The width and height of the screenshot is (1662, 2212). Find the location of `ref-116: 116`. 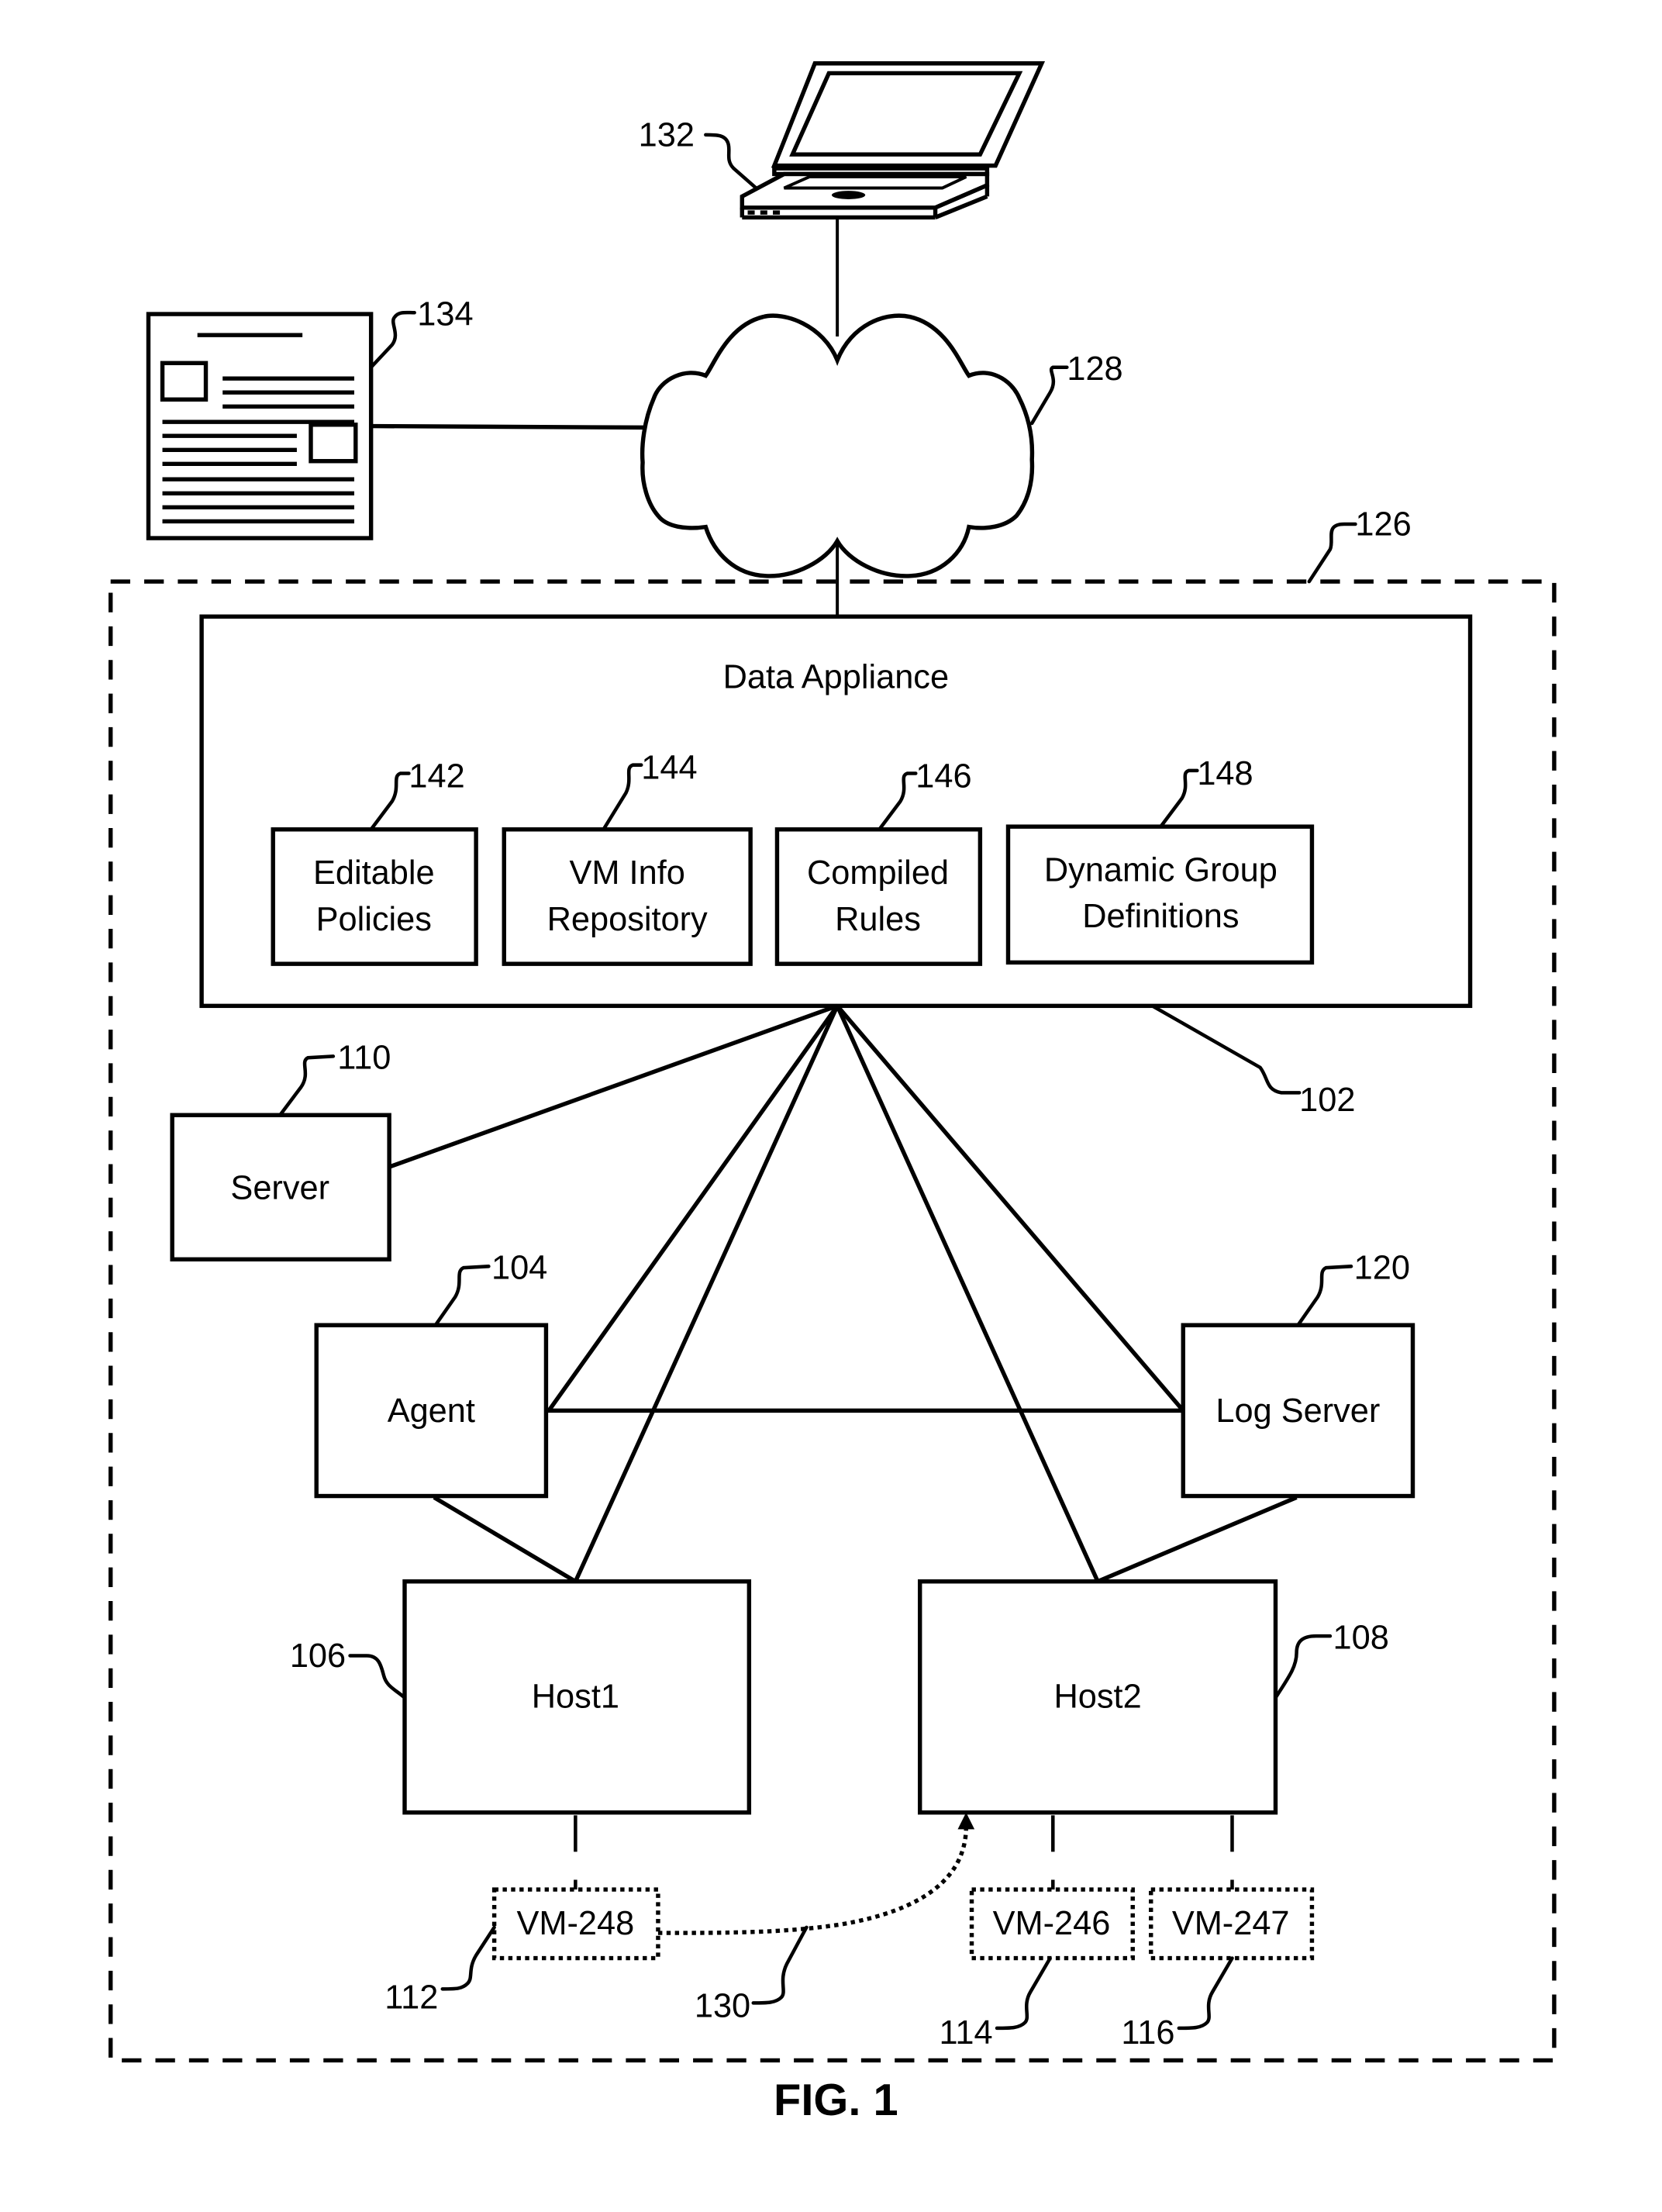

ref-116: 116 is located at coordinates (1147, 2033).